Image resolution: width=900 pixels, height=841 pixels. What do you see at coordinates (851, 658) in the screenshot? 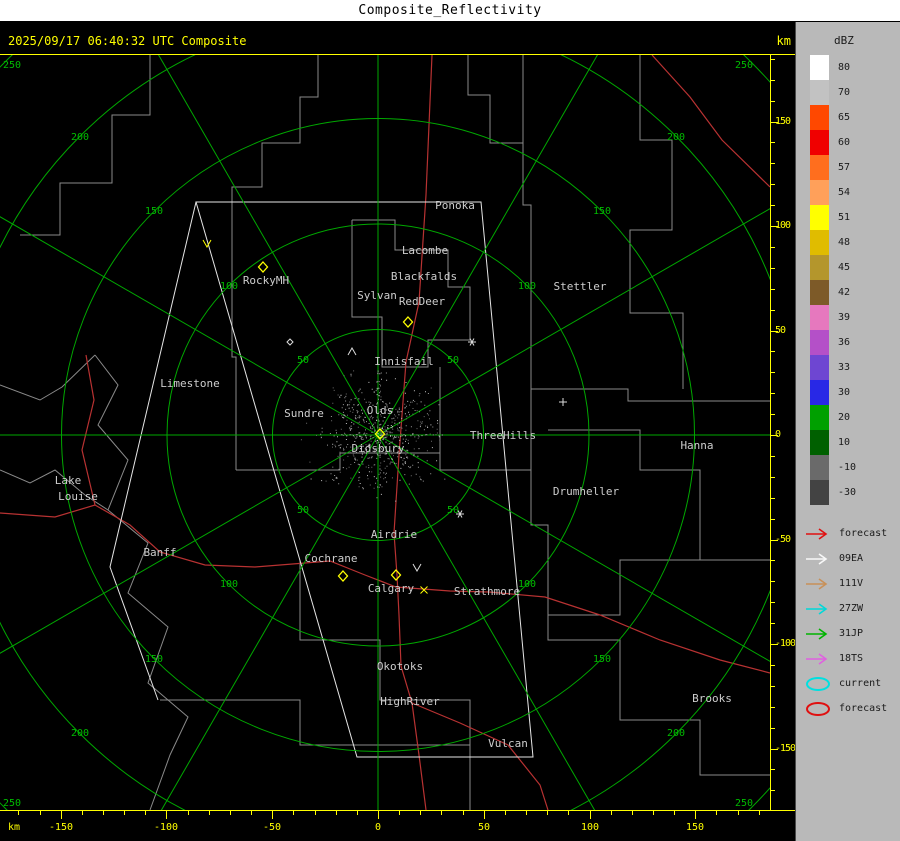
I see `legend-label: 18TS` at bounding box center [851, 658].